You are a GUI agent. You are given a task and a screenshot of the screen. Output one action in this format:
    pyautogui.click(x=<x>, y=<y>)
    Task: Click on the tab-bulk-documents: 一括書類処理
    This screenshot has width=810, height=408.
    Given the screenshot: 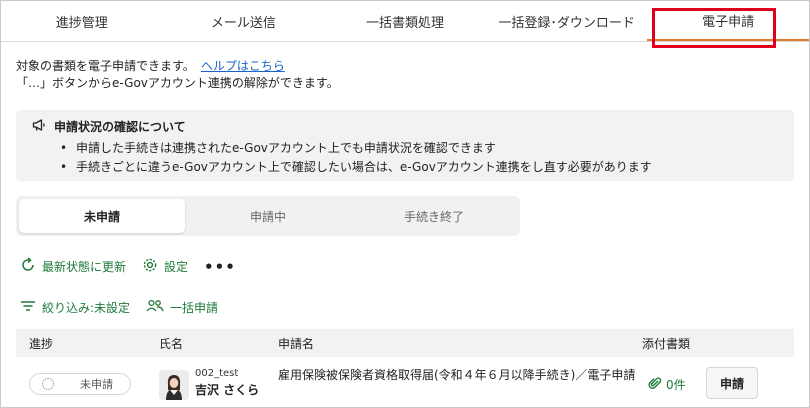 What is the action you would take?
    pyautogui.click(x=405, y=21)
    